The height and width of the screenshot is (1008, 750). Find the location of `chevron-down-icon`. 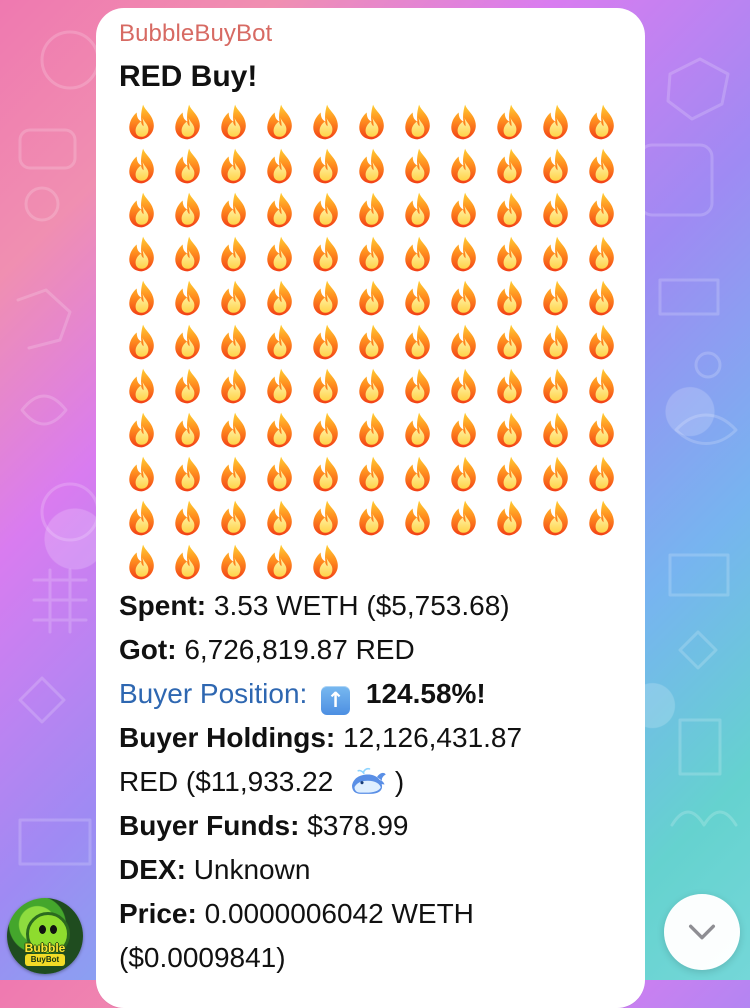

chevron-down-icon is located at coordinates (702, 932).